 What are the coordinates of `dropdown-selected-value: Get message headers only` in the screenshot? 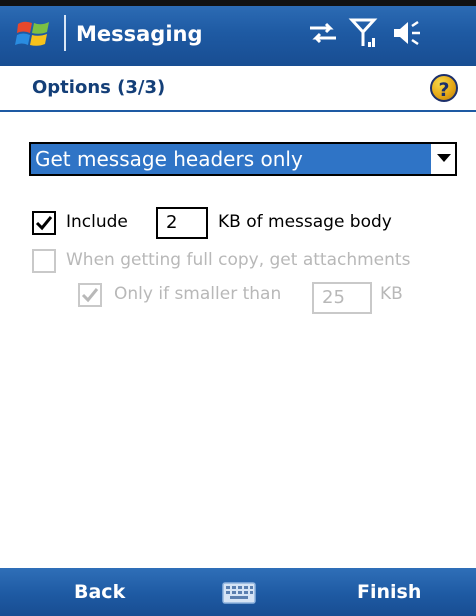 It's located at (231, 159).